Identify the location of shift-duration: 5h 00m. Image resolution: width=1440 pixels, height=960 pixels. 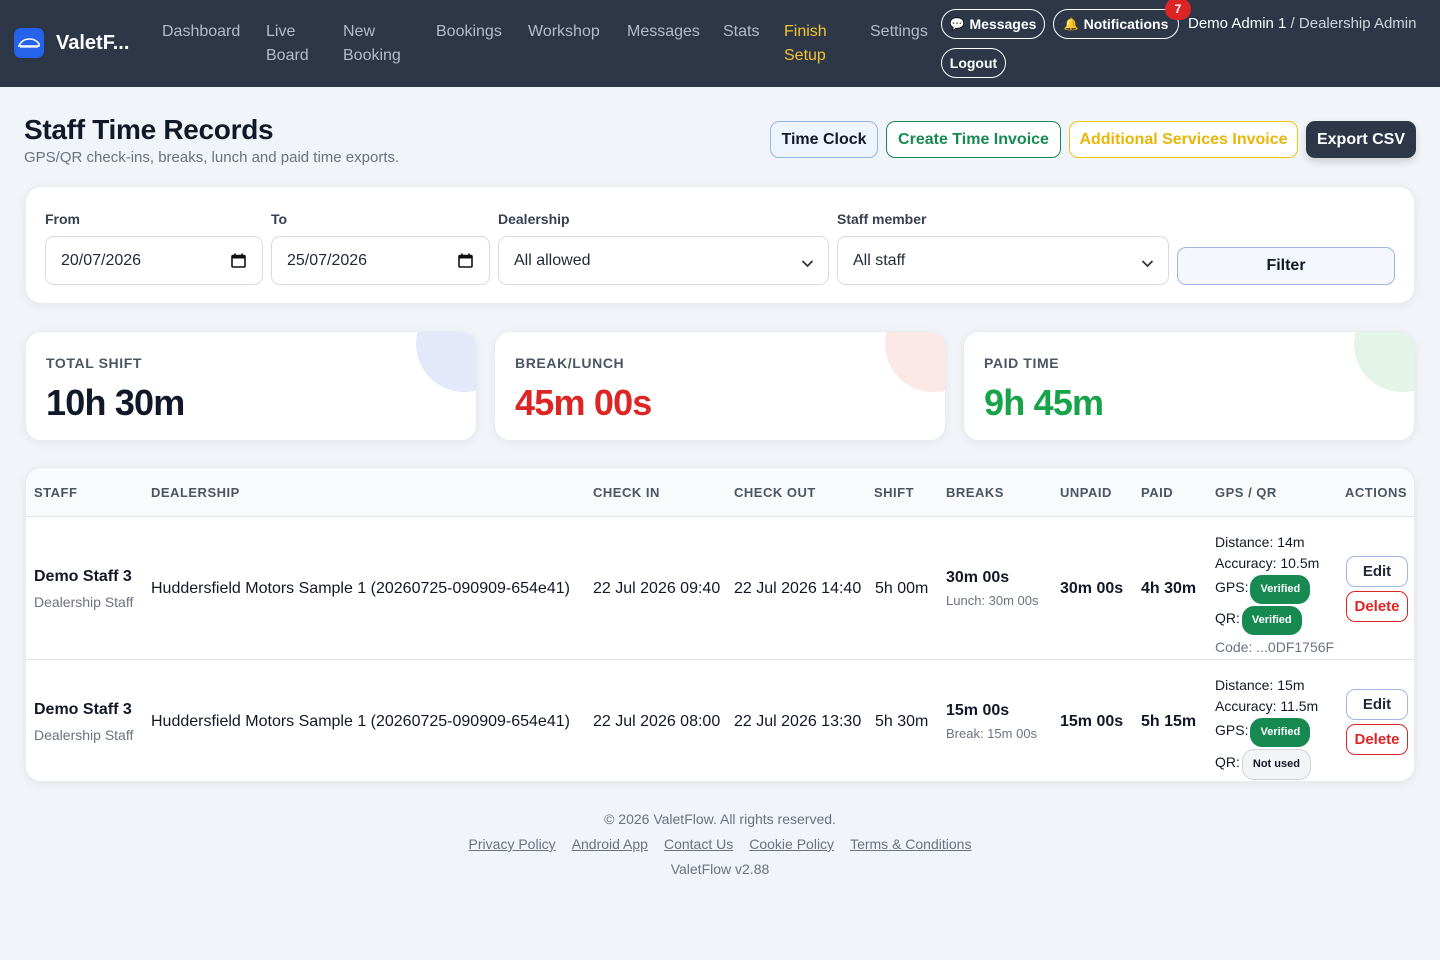
(902, 588).